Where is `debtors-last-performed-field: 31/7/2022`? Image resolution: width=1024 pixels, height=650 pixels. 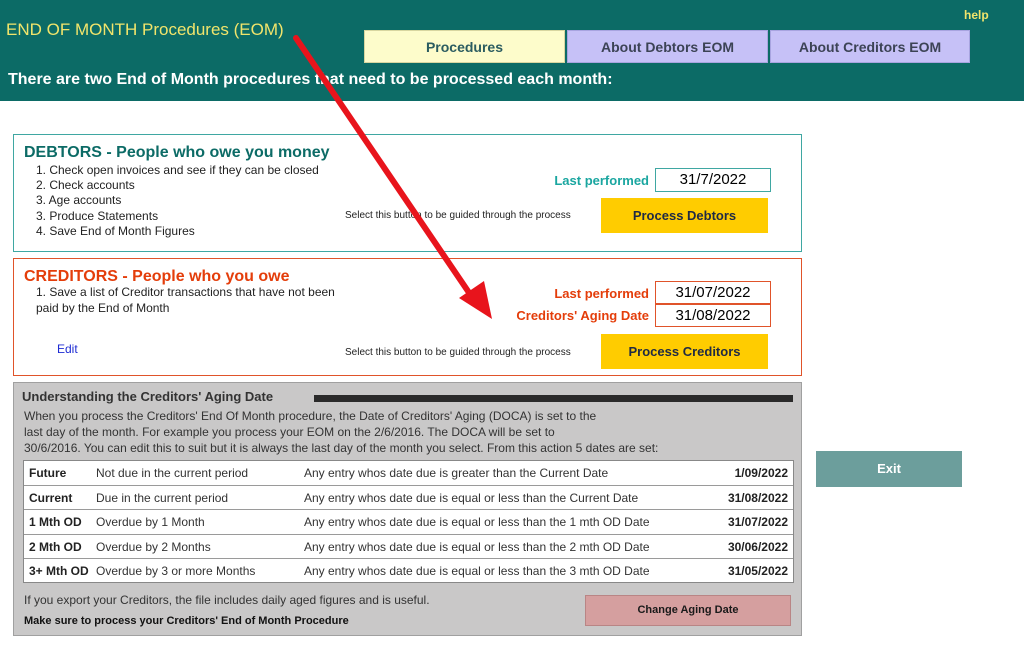 debtors-last-performed-field: 31/7/2022 is located at coordinates (713, 180).